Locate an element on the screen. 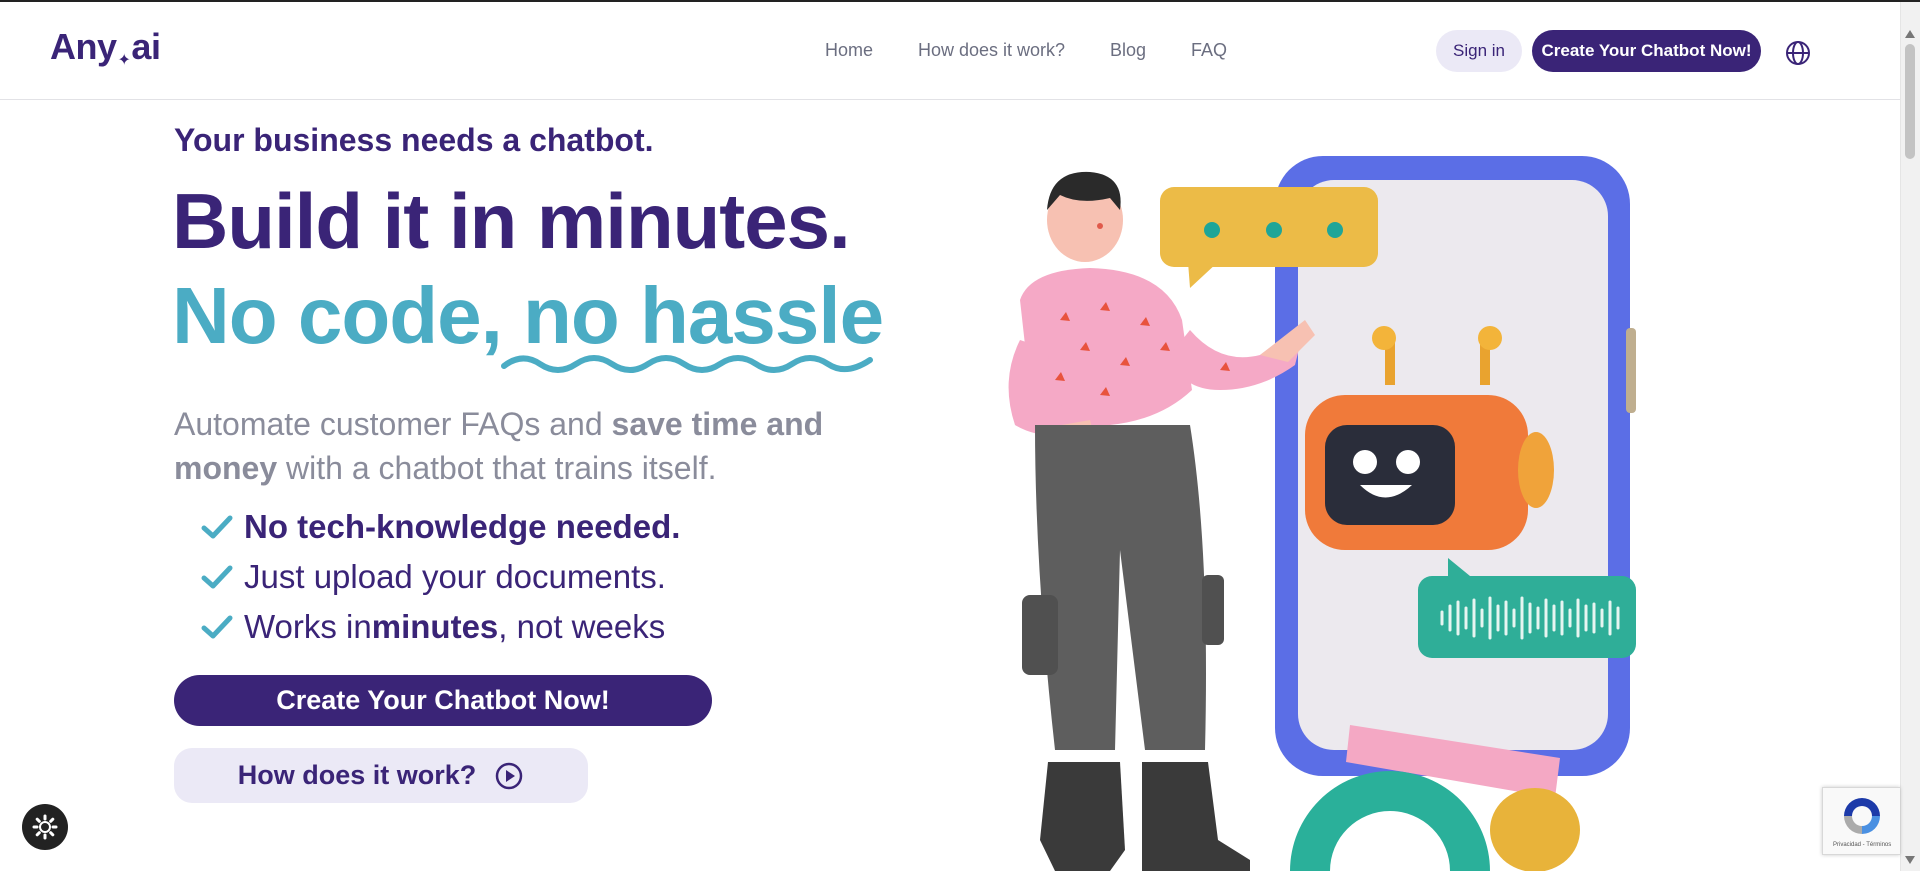  eyebrow-plain: Your business is located at coordinates (288, 140).